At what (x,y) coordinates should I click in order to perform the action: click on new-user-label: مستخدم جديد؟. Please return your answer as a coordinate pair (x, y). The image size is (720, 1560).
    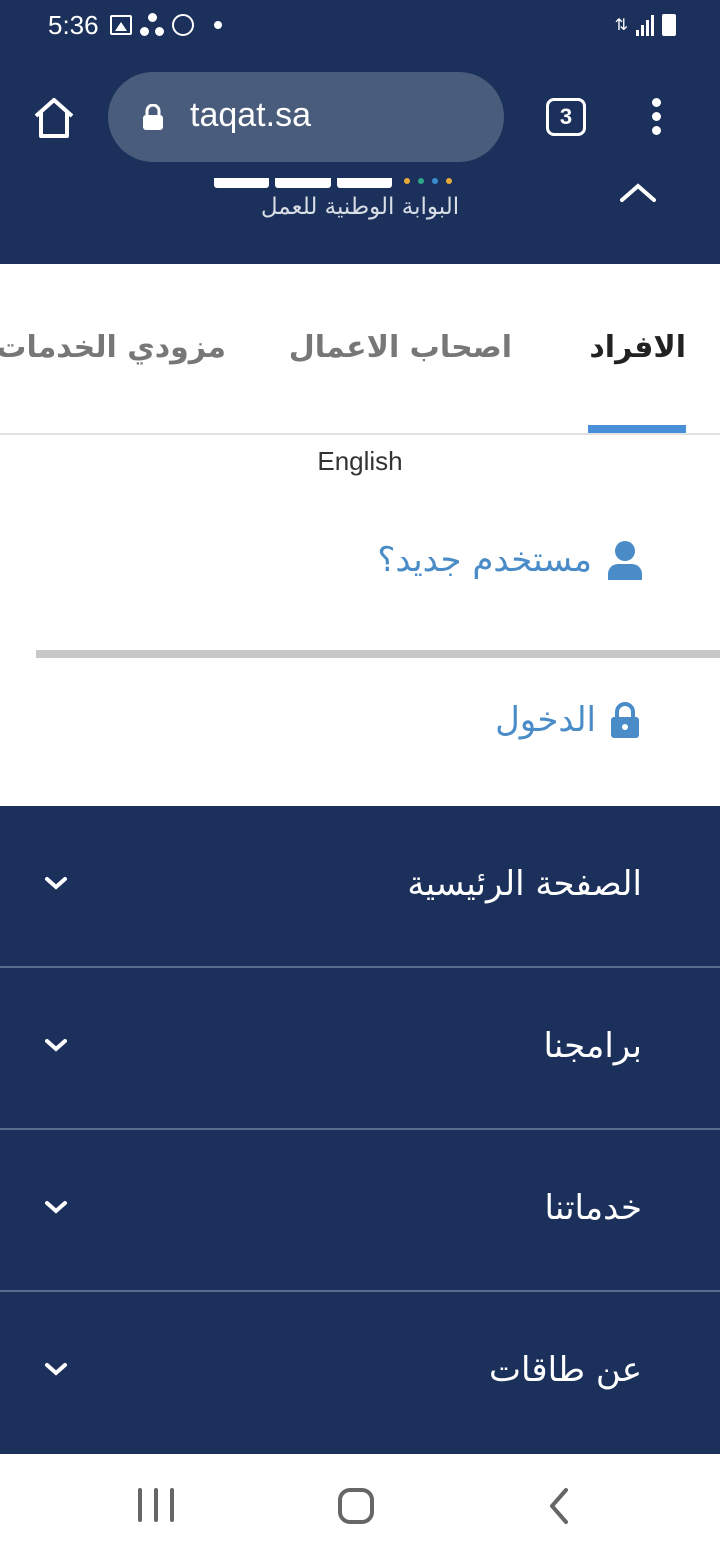
    Looking at the image, I should click on (484, 560).